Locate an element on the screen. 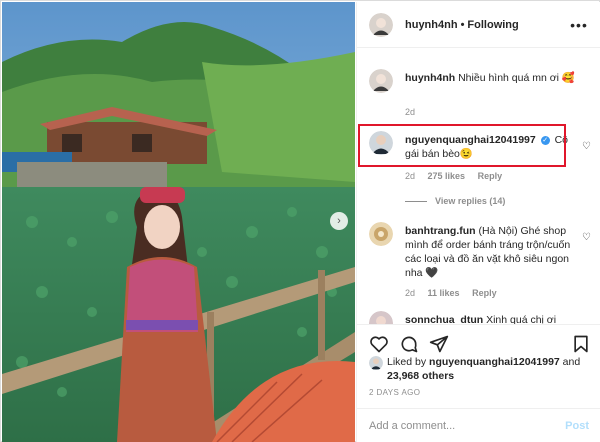 The height and width of the screenshot is (442, 600). comment-username: banhtrang.fun is located at coordinates (440, 231).